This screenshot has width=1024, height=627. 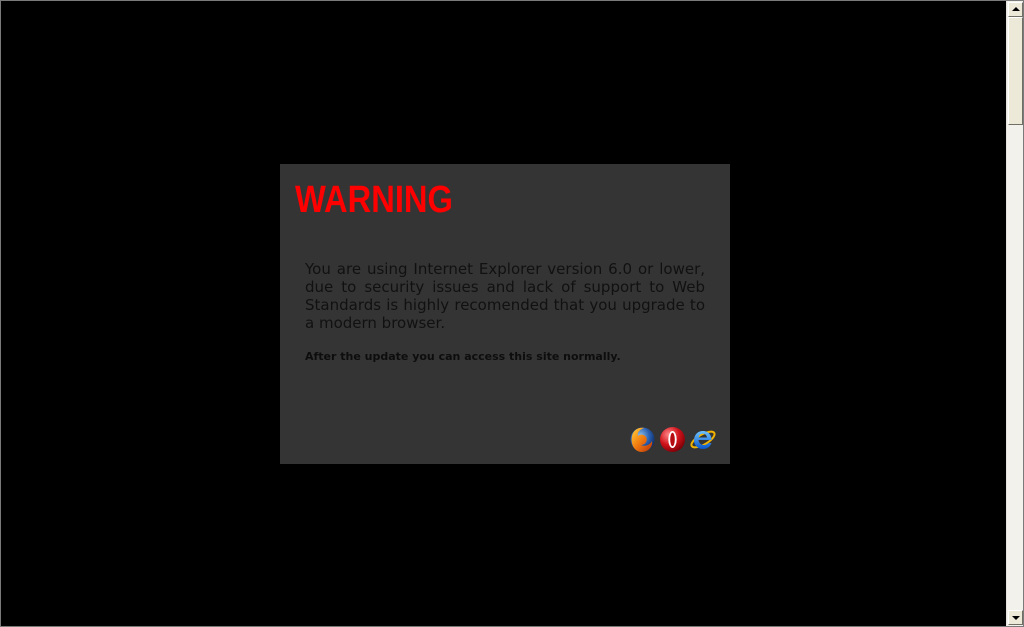 I want to click on arrow-up-icon, so click(x=1016, y=9).